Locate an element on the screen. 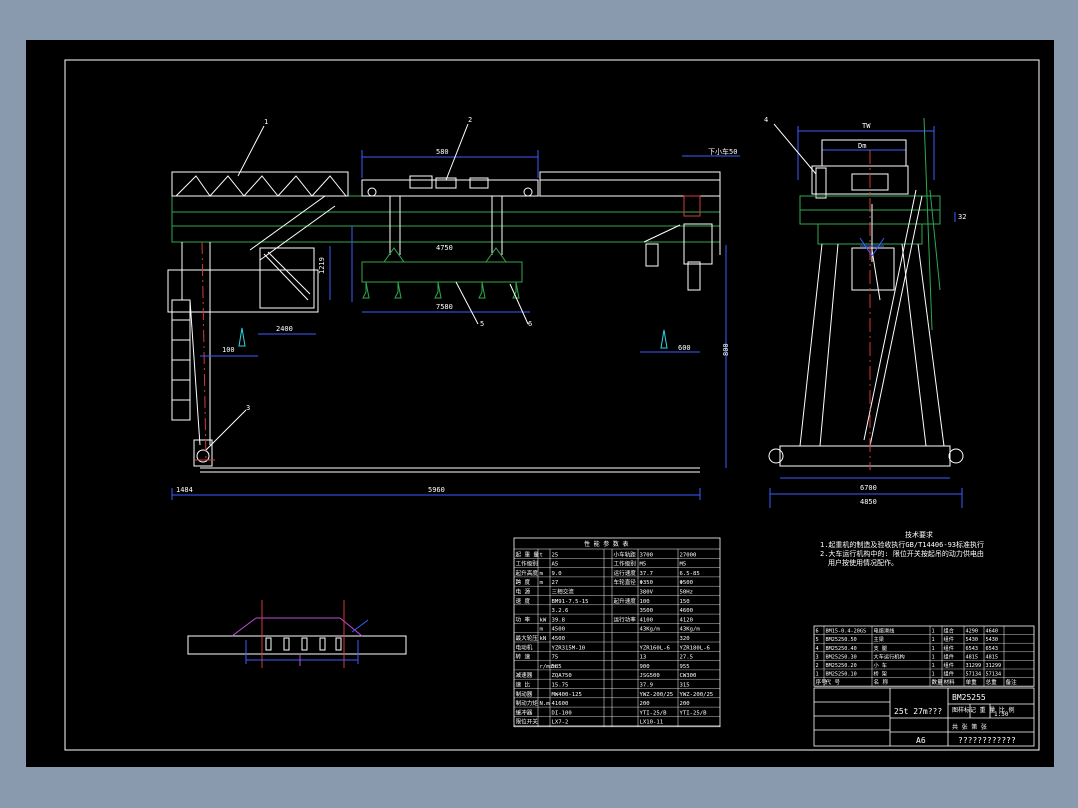 Image resolution: width=1078 pixels, height=808 pixels. spec-cell: 27 is located at coordinates (555, 583).